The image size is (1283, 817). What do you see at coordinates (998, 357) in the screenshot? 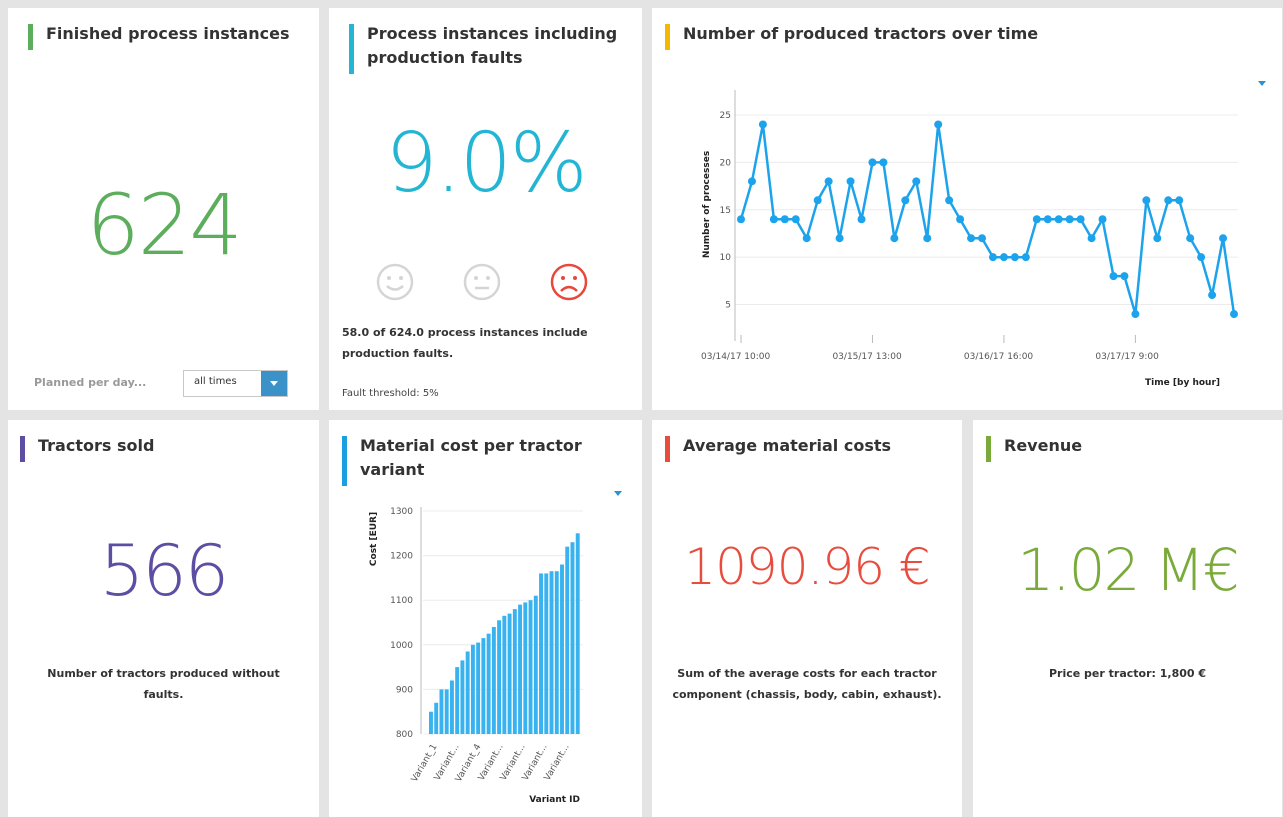
I see `x-tick-label: 03/16/17 16:00` at bounding box center [998, 357].